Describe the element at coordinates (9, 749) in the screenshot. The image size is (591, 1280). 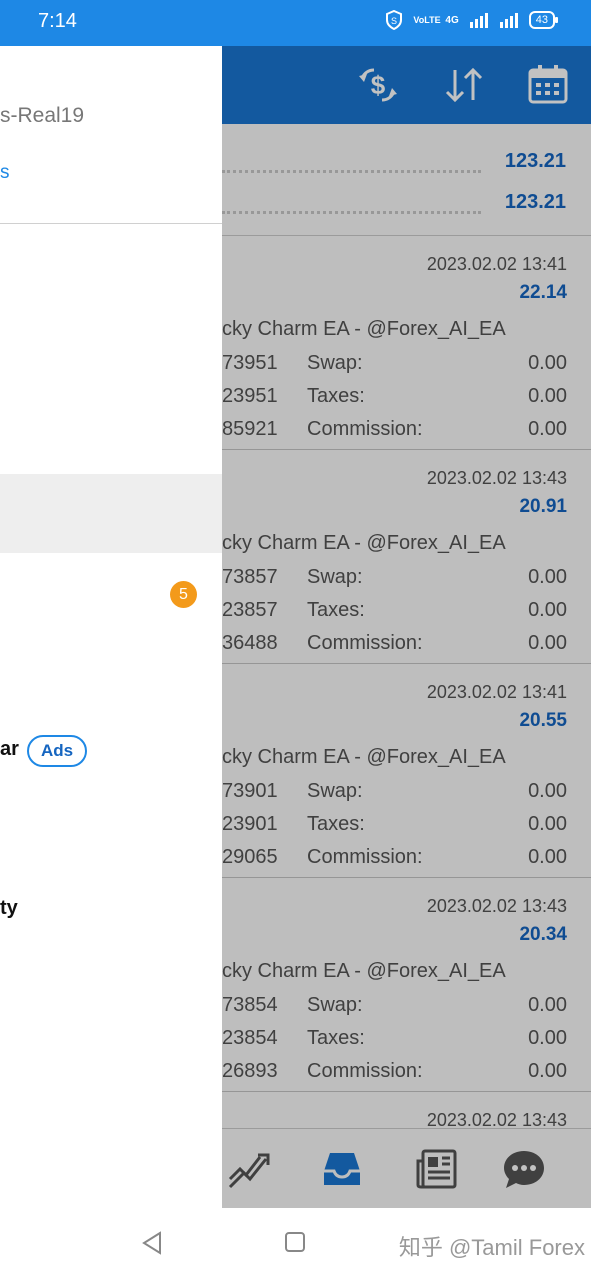
I see `drawer-item-ar: ar` at that location.